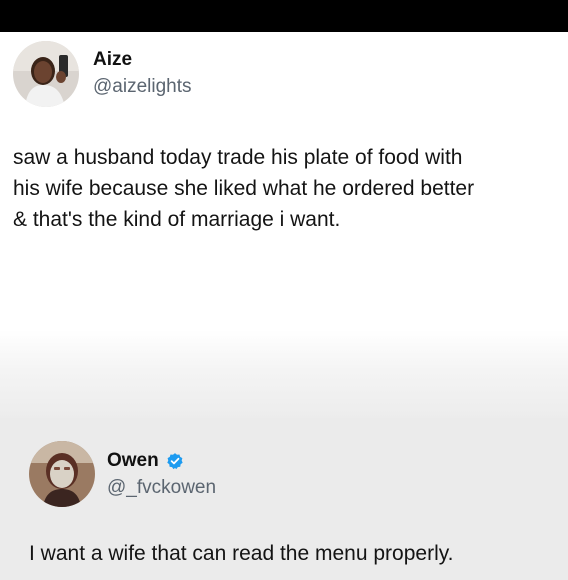 This screenshot has height=580, width=568. I want to click on tweet-text-line: & that's the kind of marriage i want., so click(177, 219).